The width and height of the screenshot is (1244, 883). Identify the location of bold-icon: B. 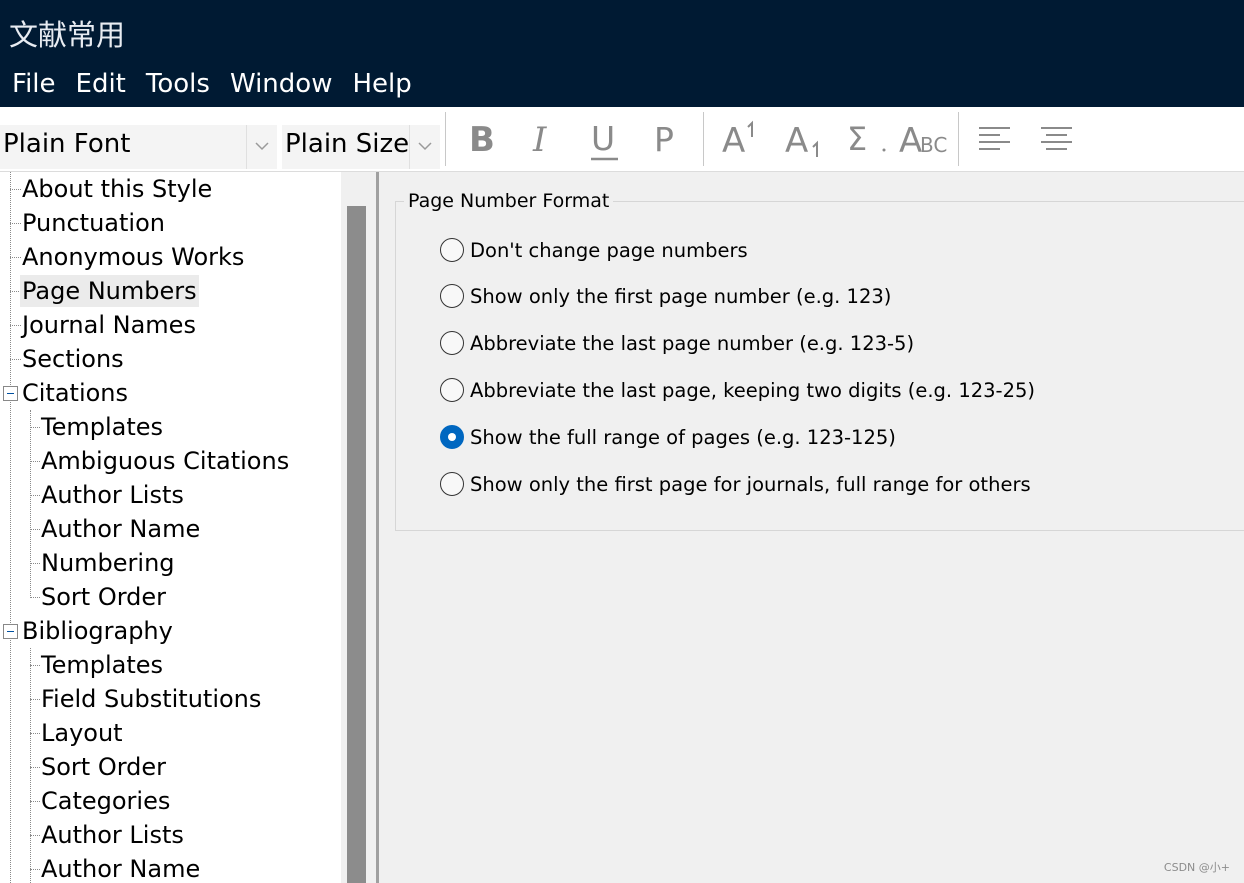
(482, 140).